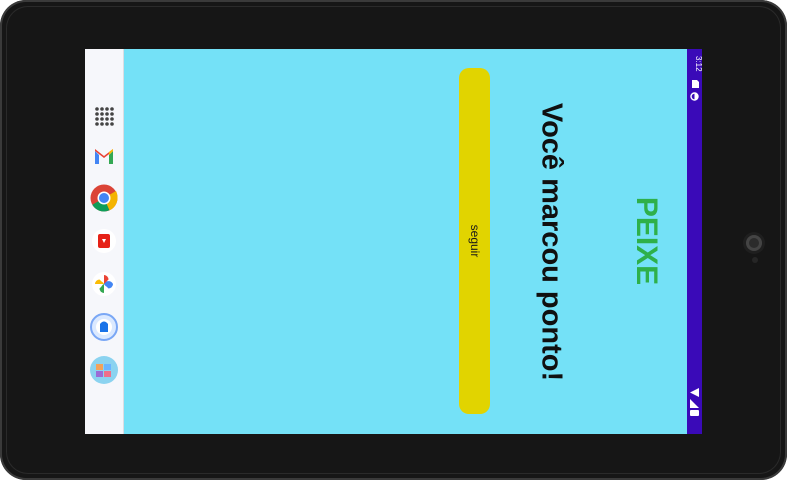  I want to click on colorful-app-icon, so click(104, 370).